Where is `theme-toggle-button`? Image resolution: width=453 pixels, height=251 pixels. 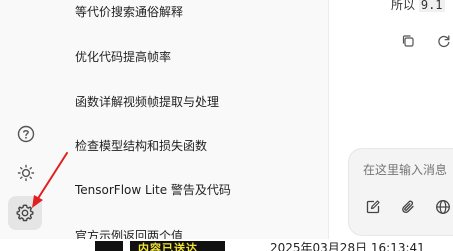 theme-toggle-button is located at coordinates (26, 173).